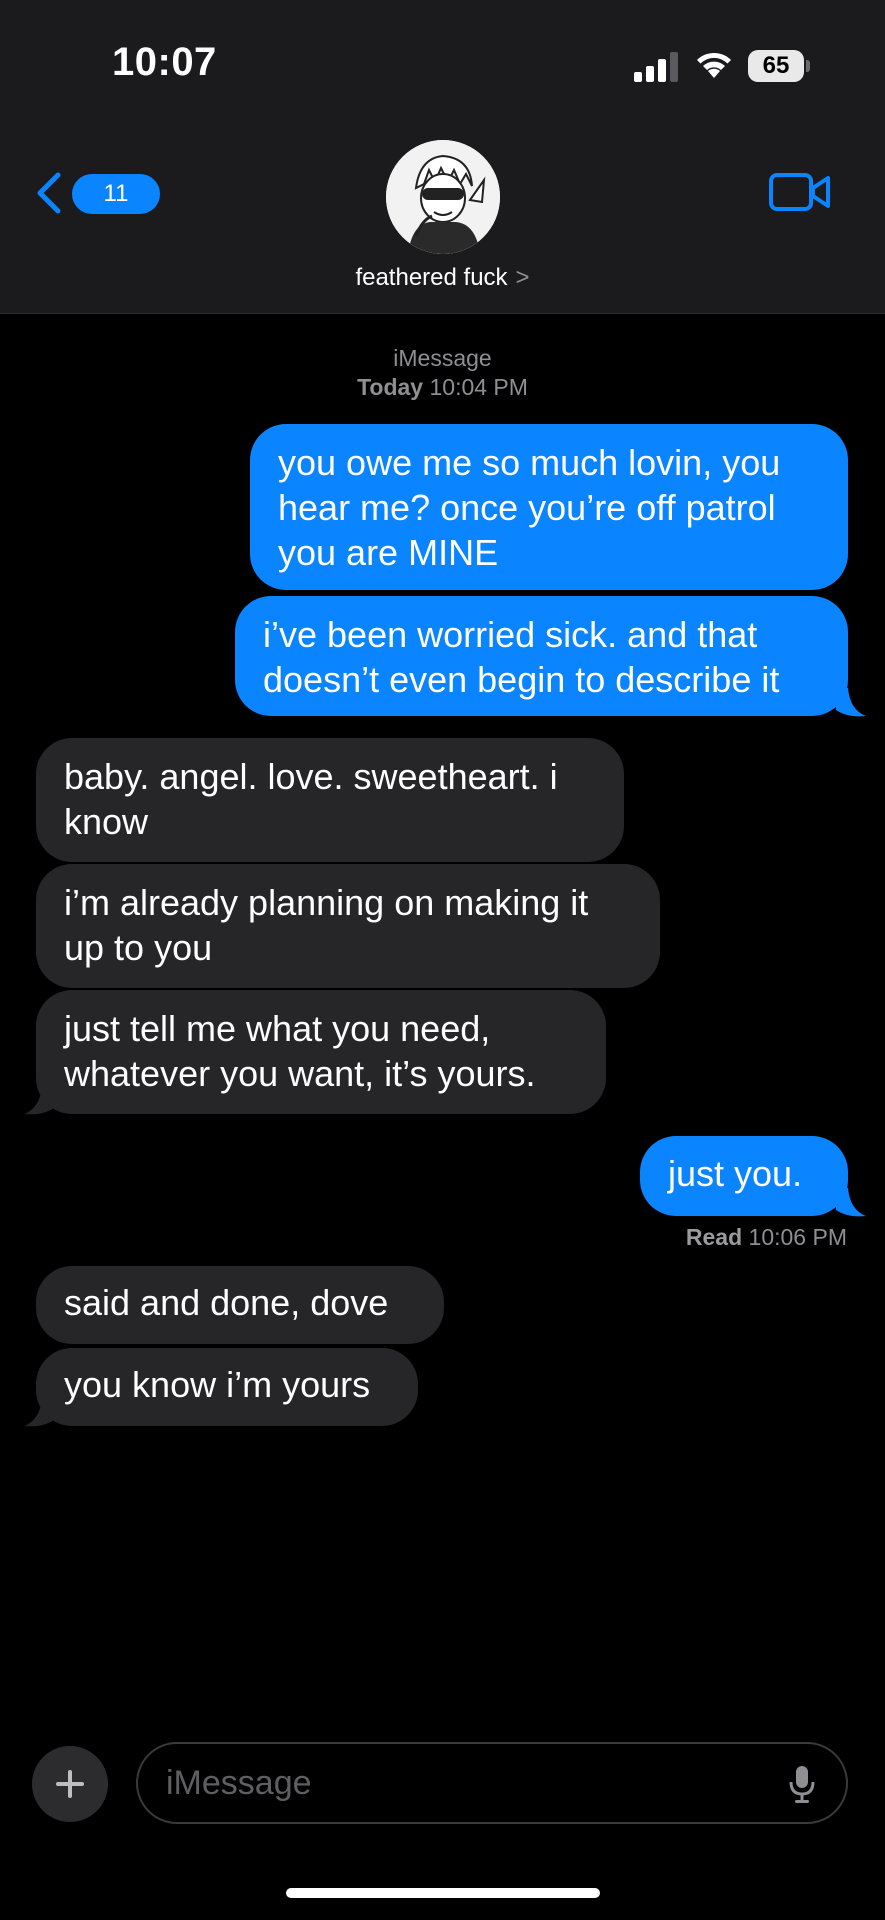 The image size is (885, 1920). I want to click on conversation-timestamp: Today 10:04 PM, so click(442, 387).